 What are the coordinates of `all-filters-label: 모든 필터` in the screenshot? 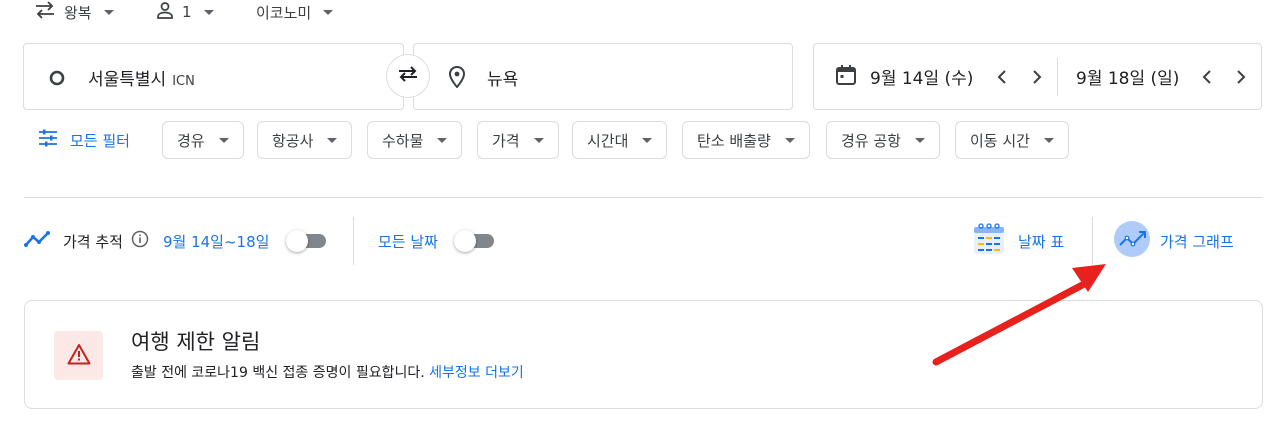 It's located at (100, 140).